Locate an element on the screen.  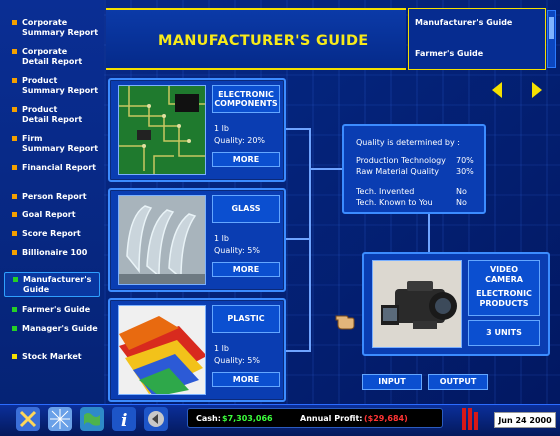
sidebar-item-person-report: Person Report is located at coordinates (52, 197).